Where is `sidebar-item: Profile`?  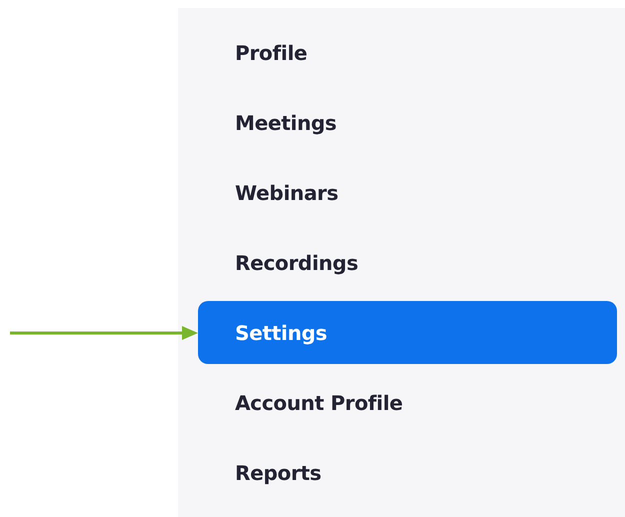
sidebar-item: Profile is located at coordinates (407, 52).